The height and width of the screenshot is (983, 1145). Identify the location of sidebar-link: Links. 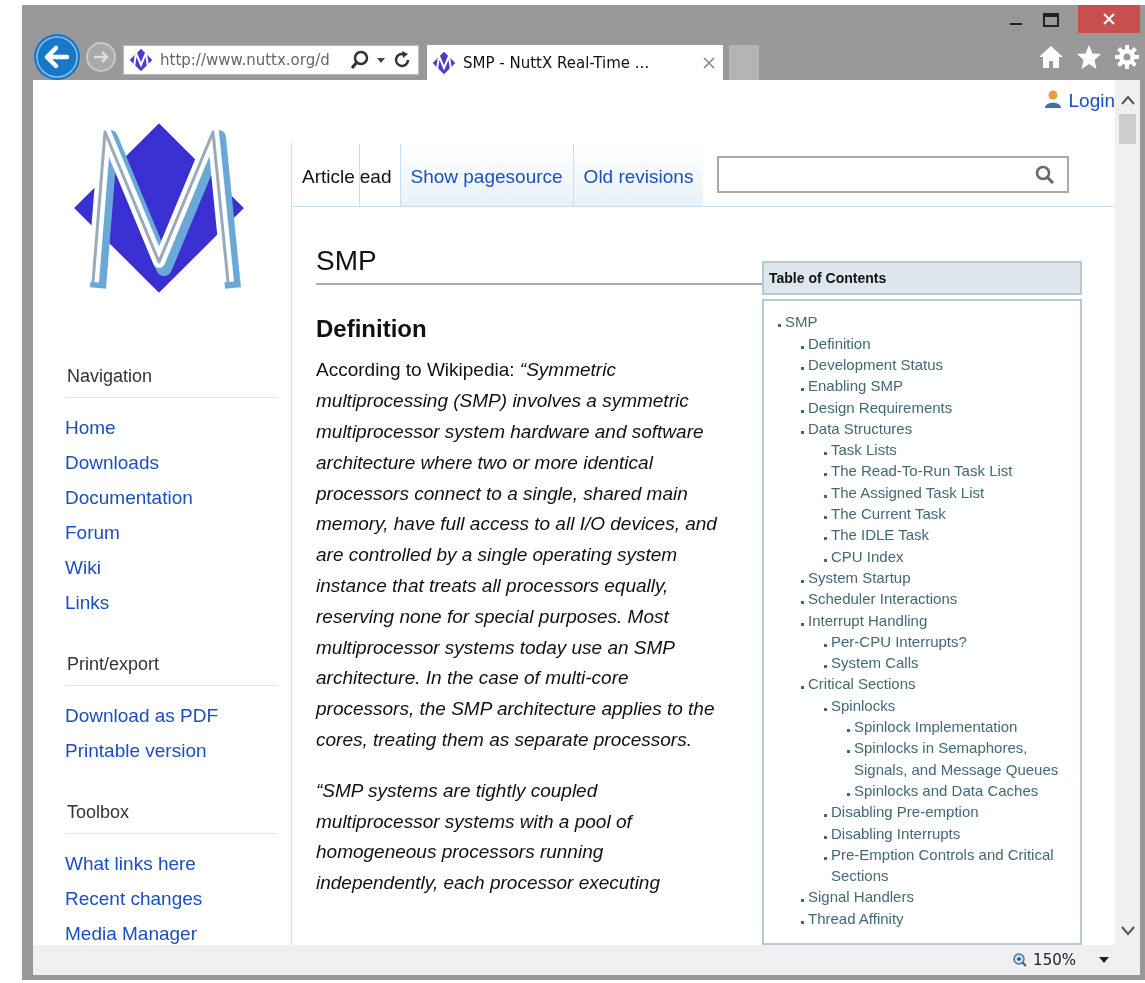
(87, 602).